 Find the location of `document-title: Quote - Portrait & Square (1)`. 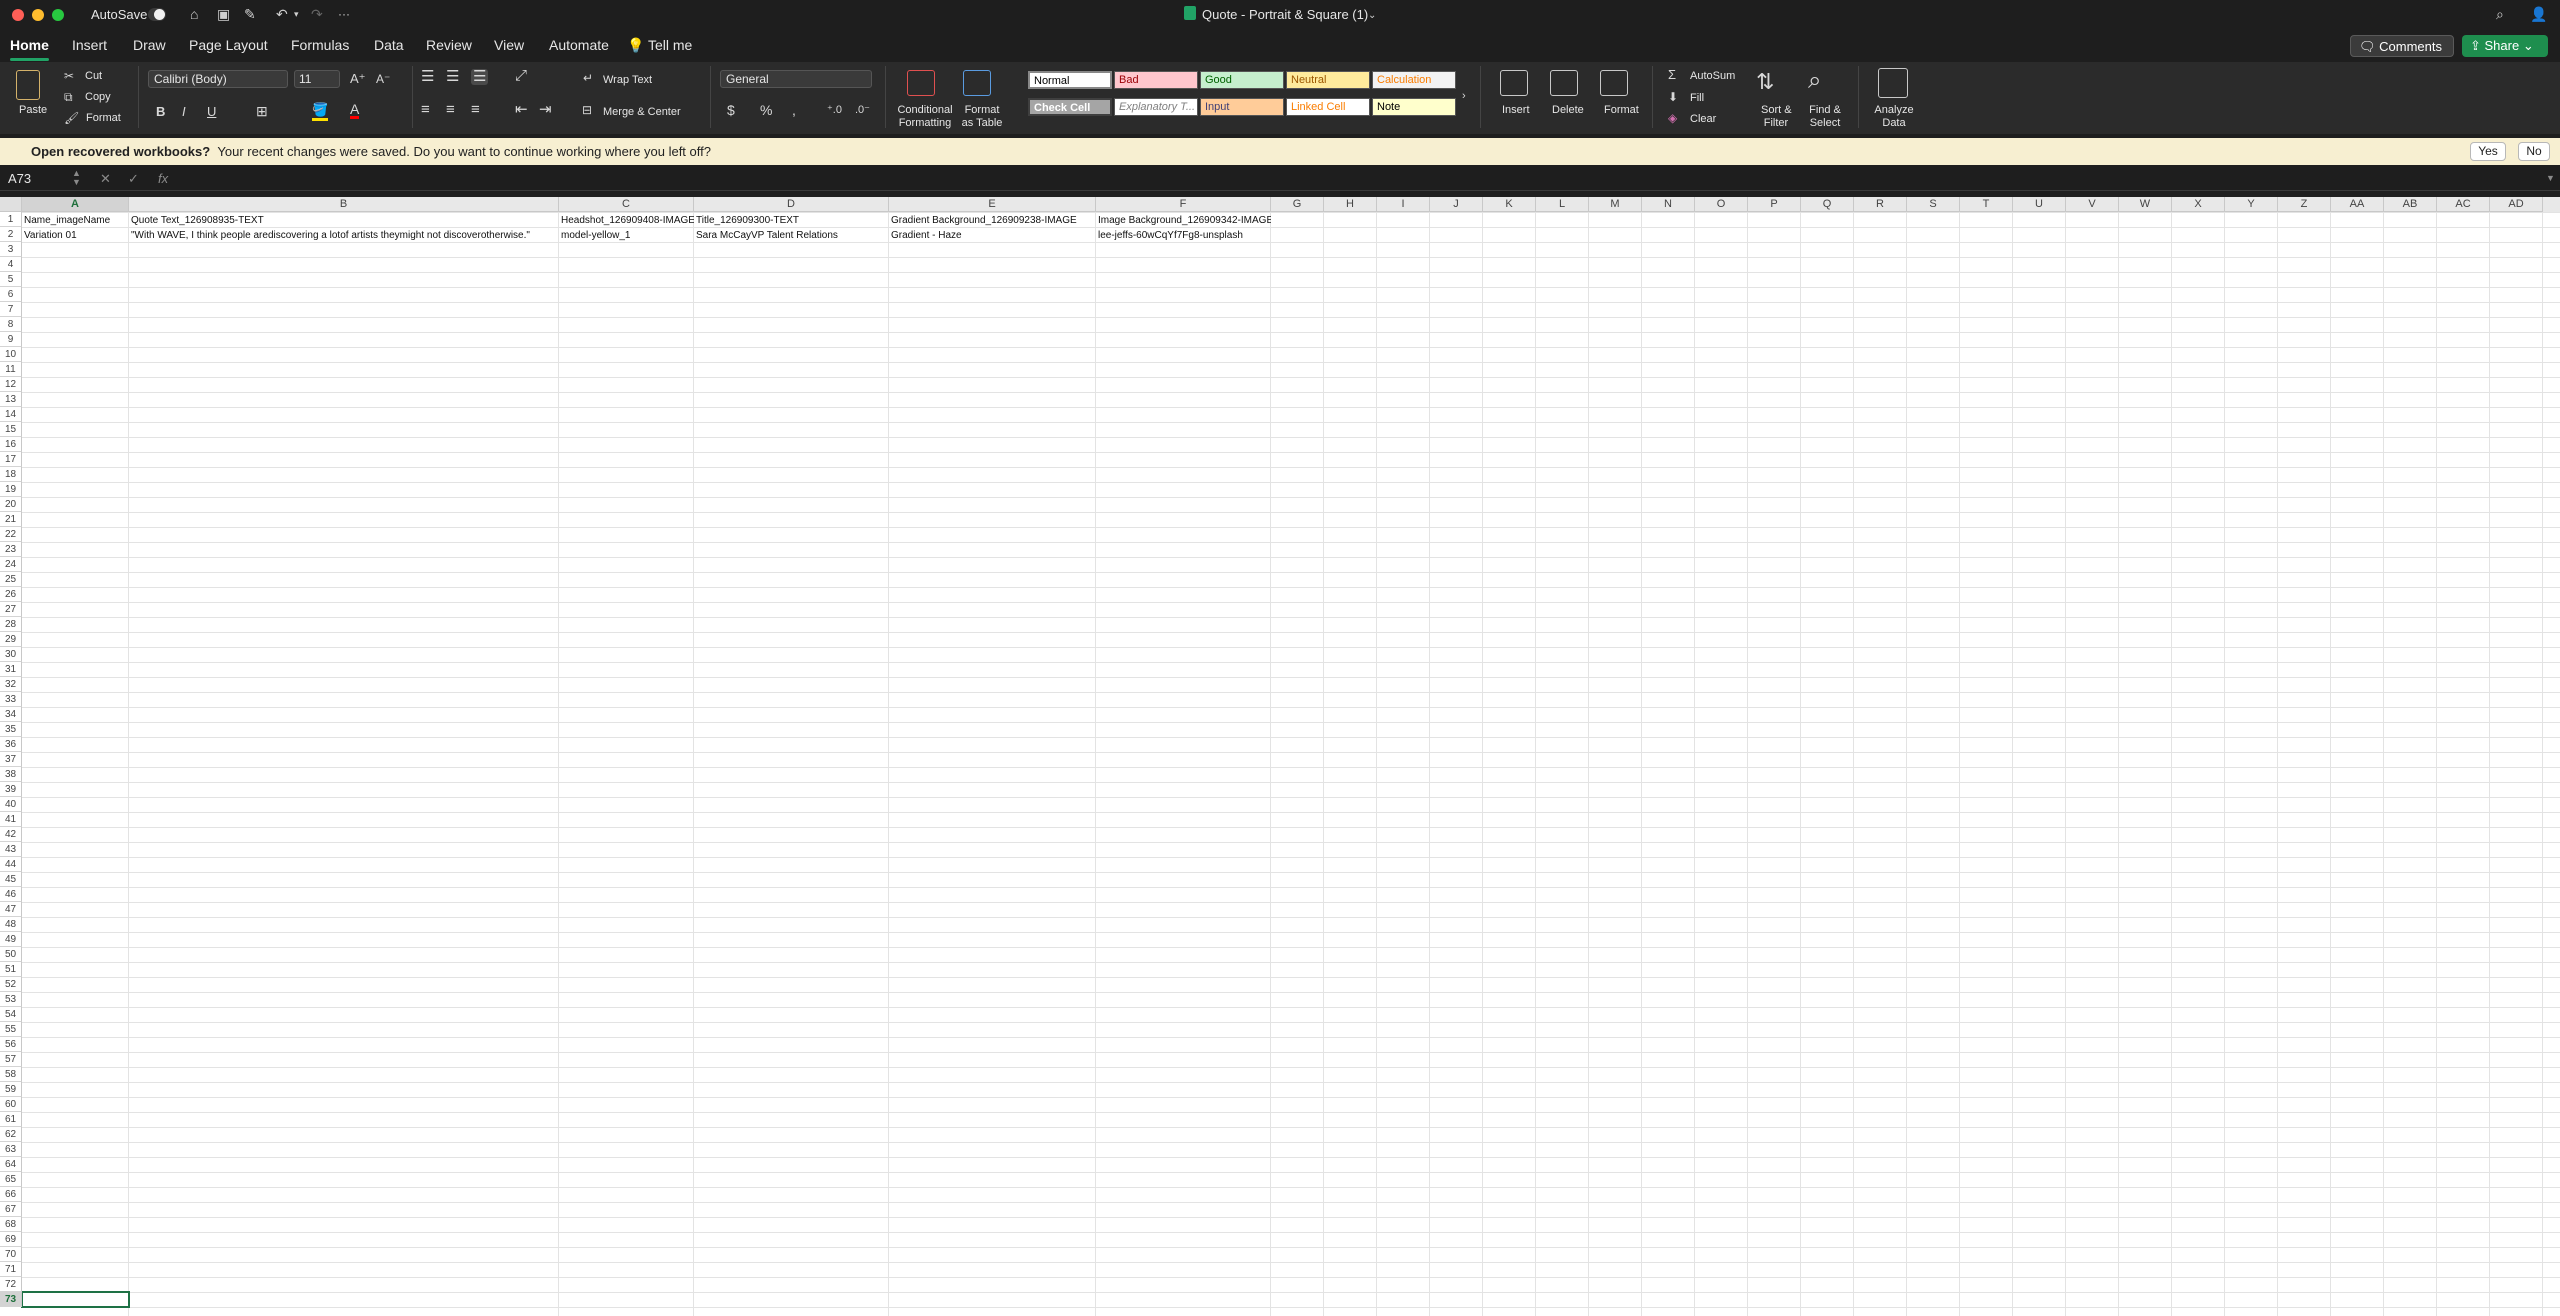

document-title: Quote - Portrait & Square (1) is located at coordinates (1285, 14).